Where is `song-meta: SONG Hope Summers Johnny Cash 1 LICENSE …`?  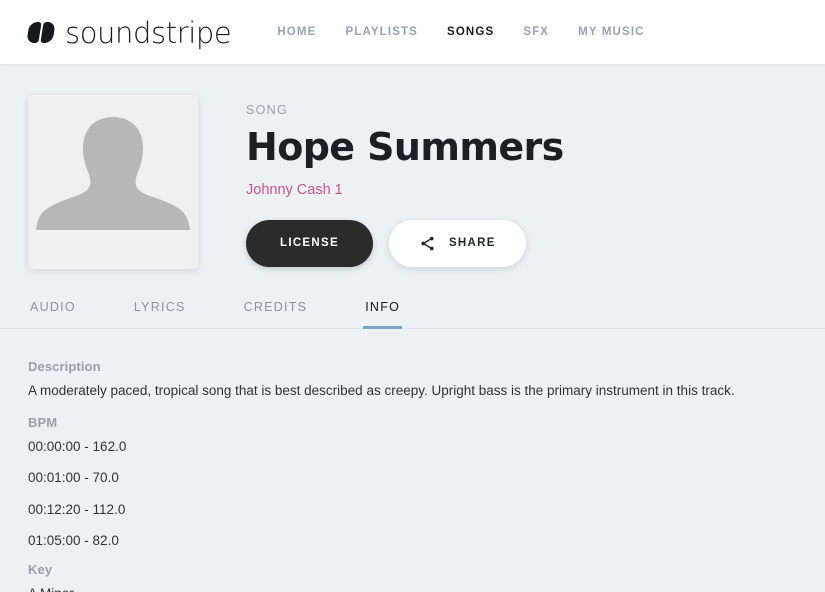 song-meta: SONG Hope Summers Johnny Cash 1 LICENSE … is located at coordinates (381, 182).